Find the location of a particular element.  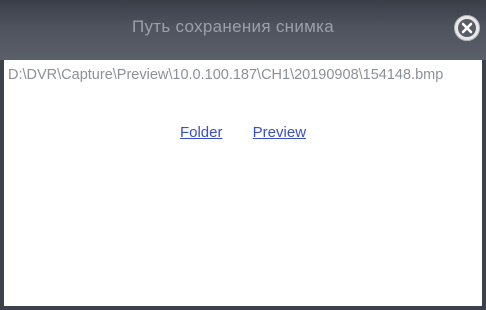

dialog-title: Путь сохранения снимка is located at coordinates (233, 26).